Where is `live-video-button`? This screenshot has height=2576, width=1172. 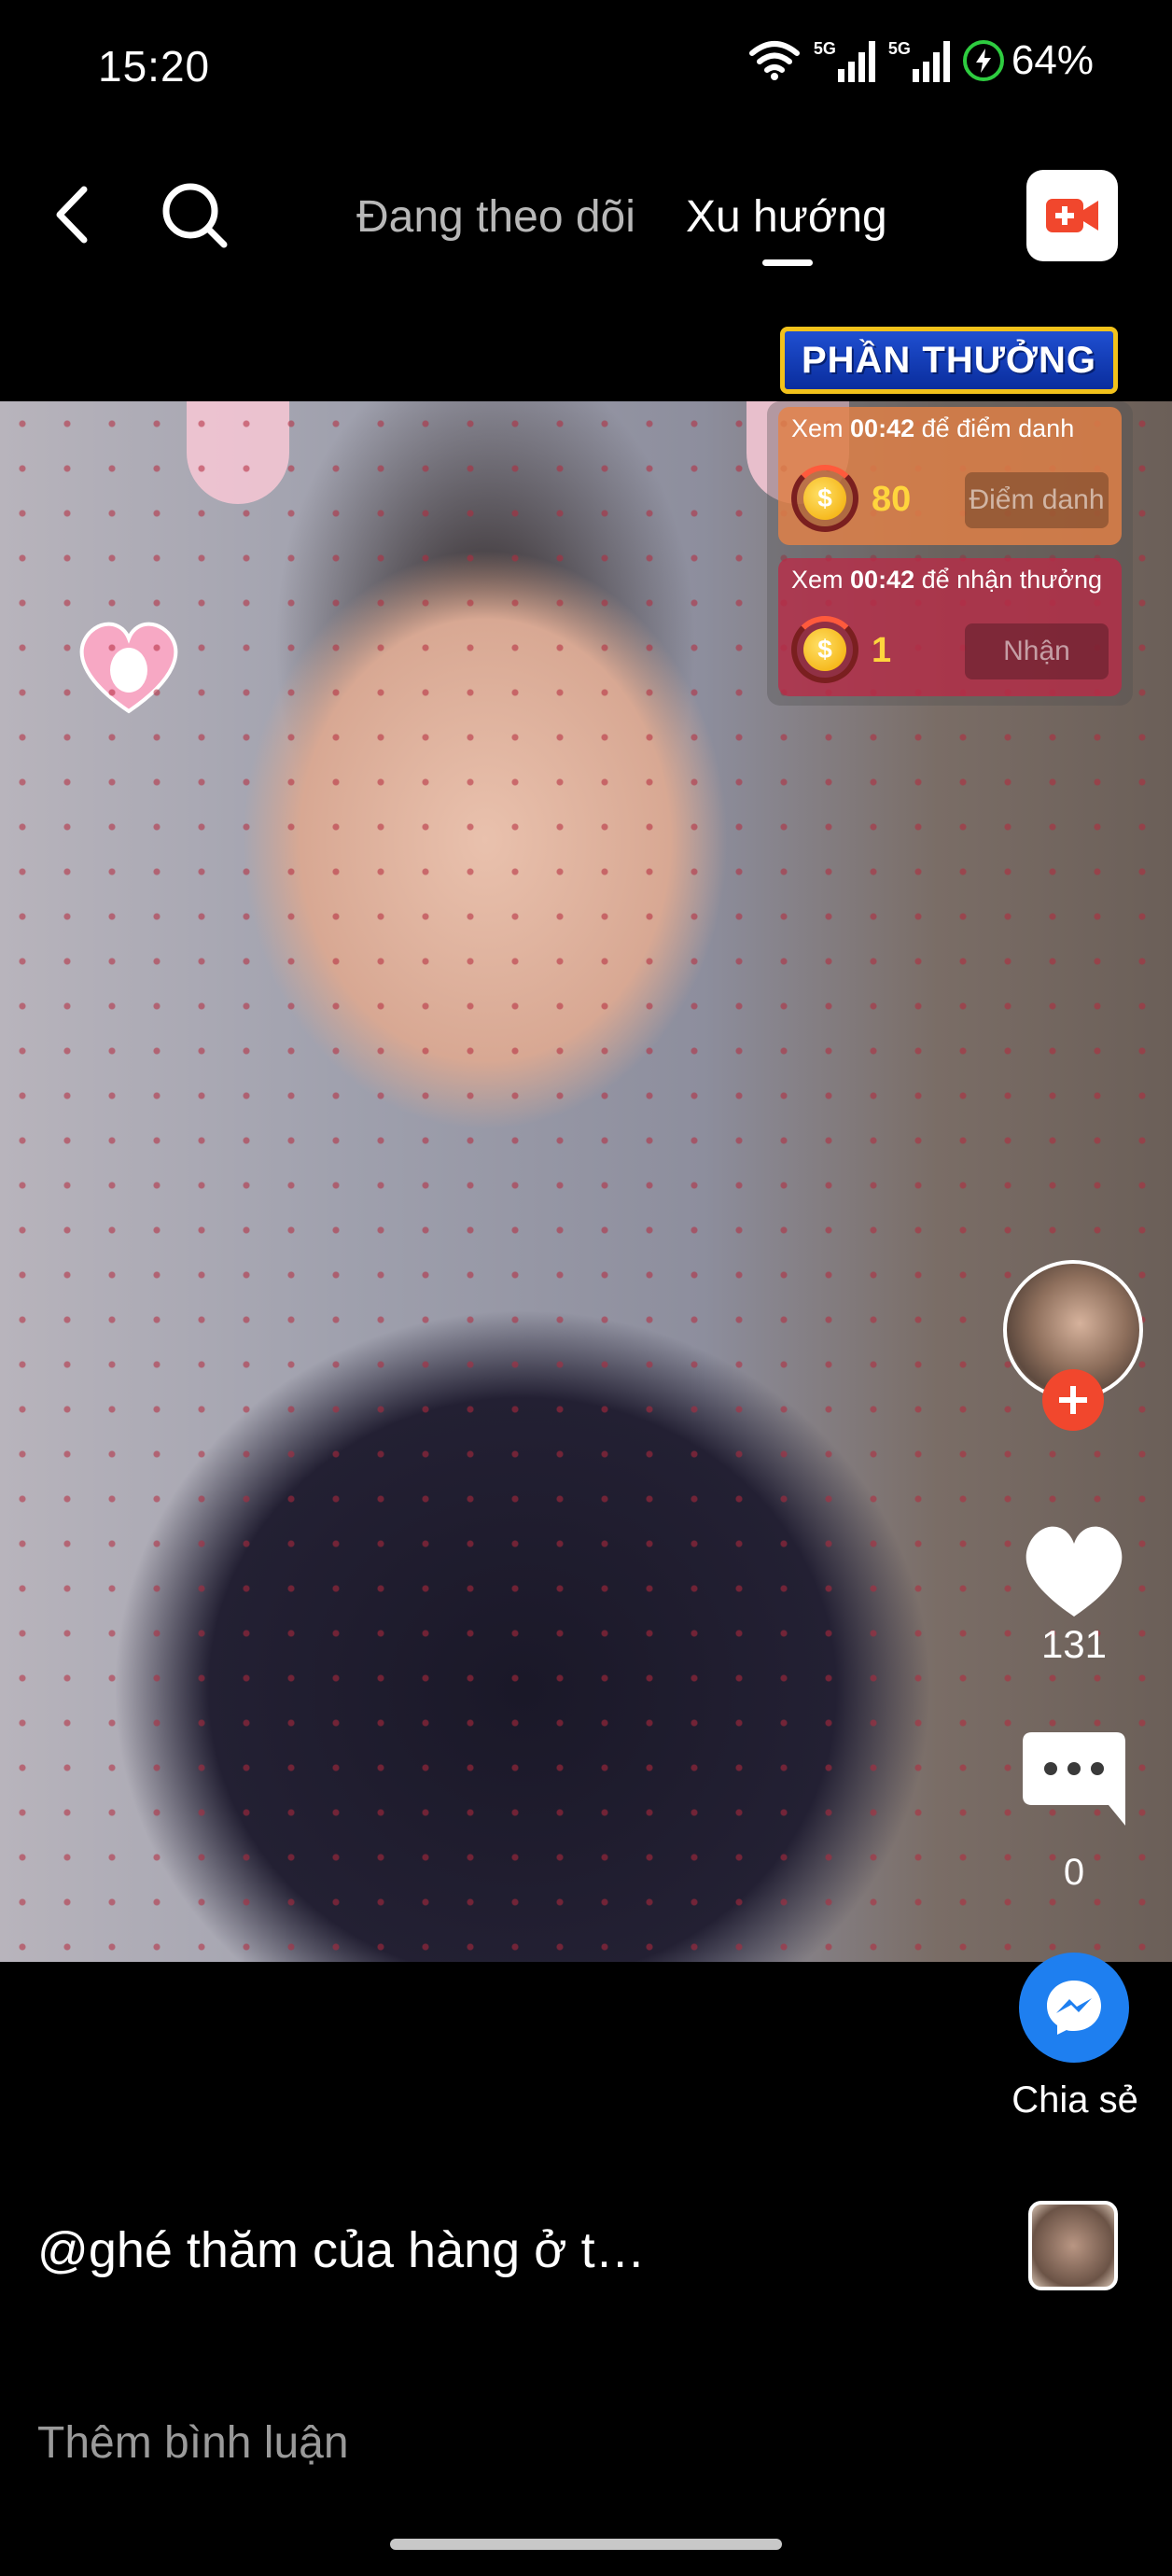
live-video-button is located at coordinates (1072, 215).